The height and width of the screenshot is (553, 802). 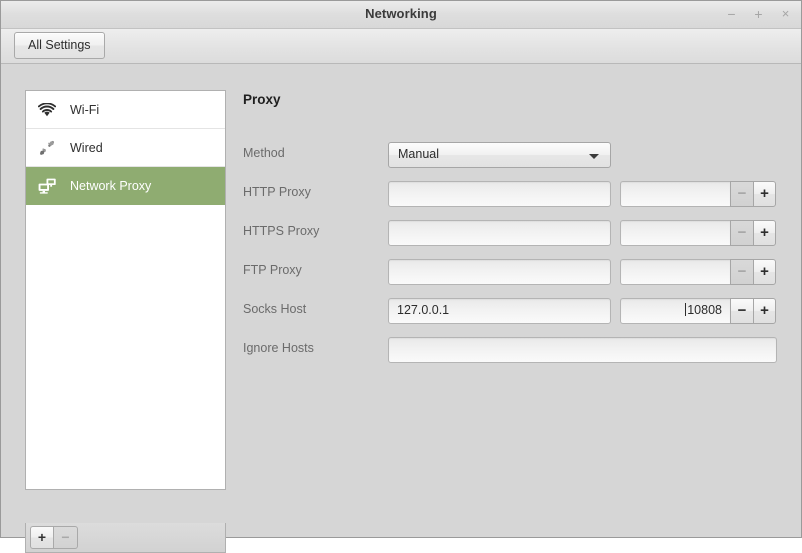 I want to click on chevron-down-icon, so click(x=594, y=156).